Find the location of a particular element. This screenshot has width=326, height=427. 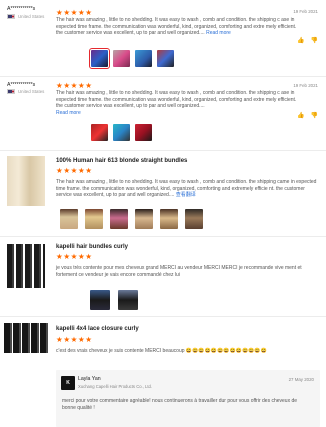

product-title: kapelli 4x4 lace closure curly is located at coordinates (97, 329).